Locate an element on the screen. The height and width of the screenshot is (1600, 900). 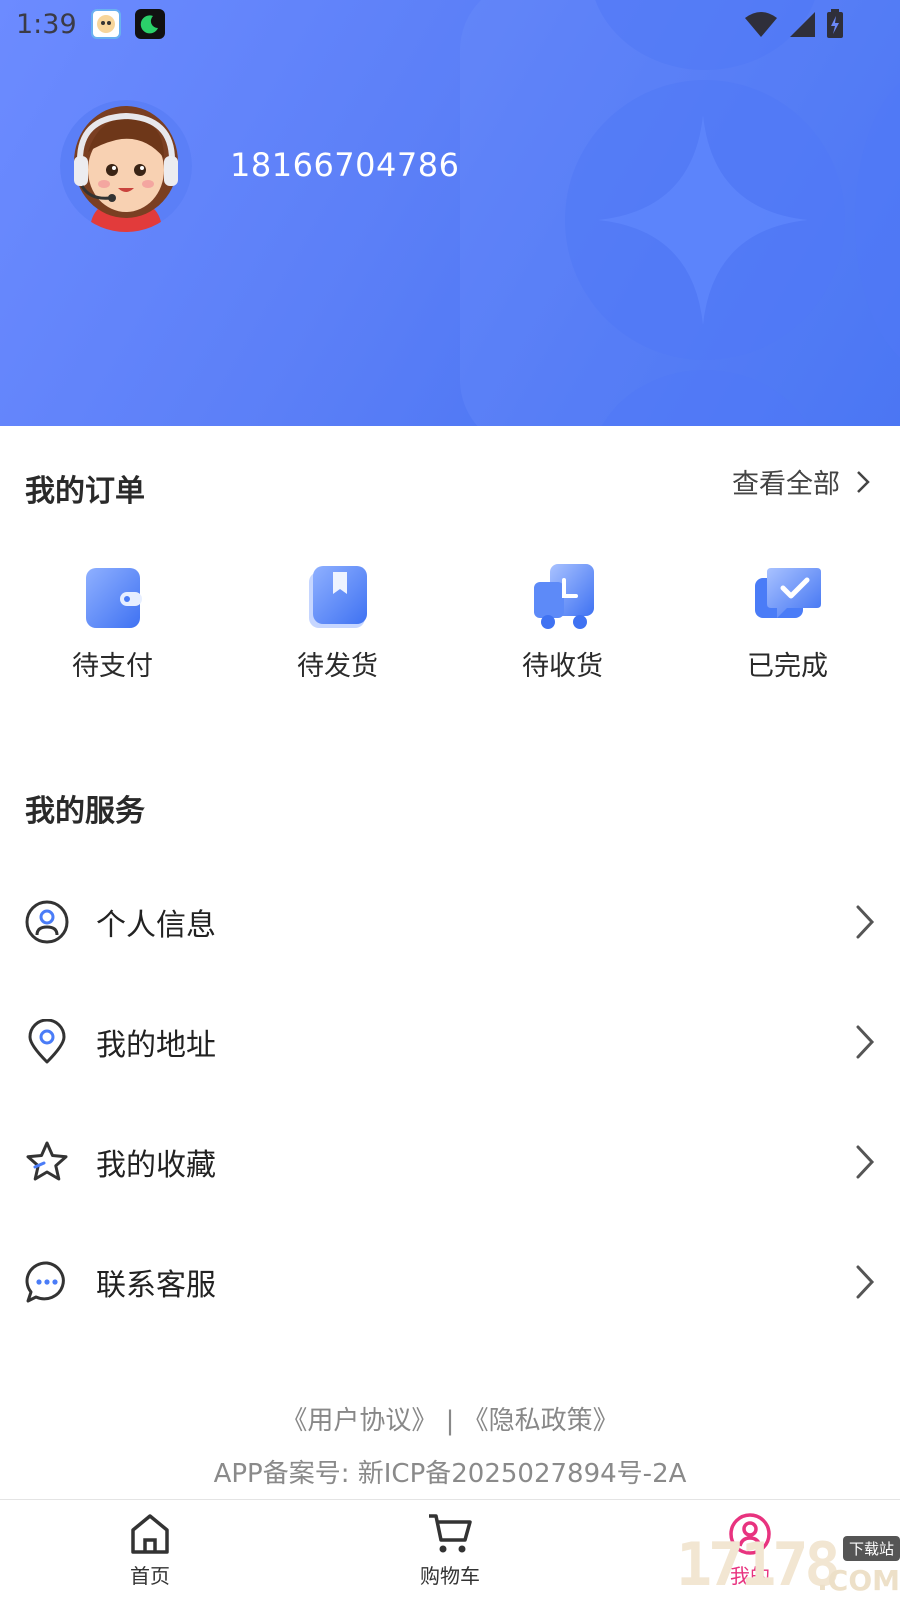
order-pending-payment: 待支付 is located at coordinates (112, 622).